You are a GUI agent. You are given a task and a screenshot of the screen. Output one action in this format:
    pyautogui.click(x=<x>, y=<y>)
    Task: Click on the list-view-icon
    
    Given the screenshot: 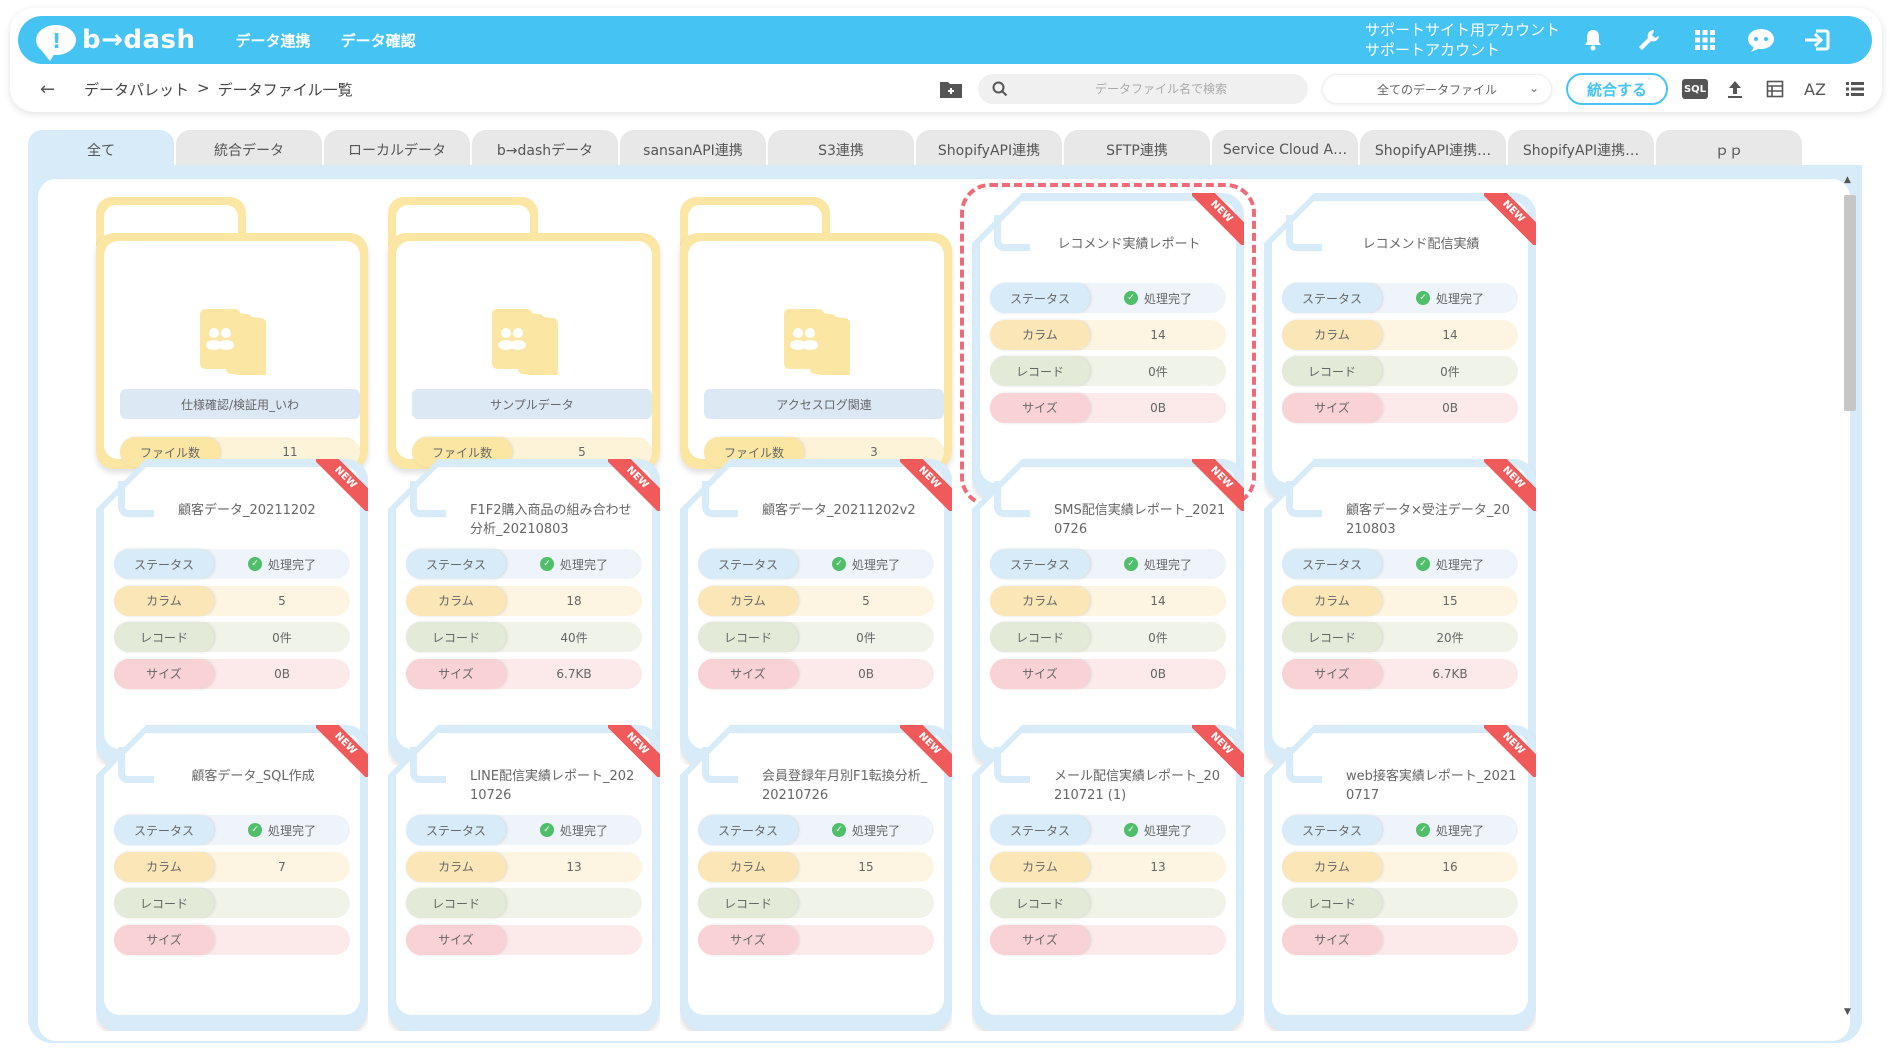 What is the action you would take?
    pyautogui.click(x=1855, y=89)
    